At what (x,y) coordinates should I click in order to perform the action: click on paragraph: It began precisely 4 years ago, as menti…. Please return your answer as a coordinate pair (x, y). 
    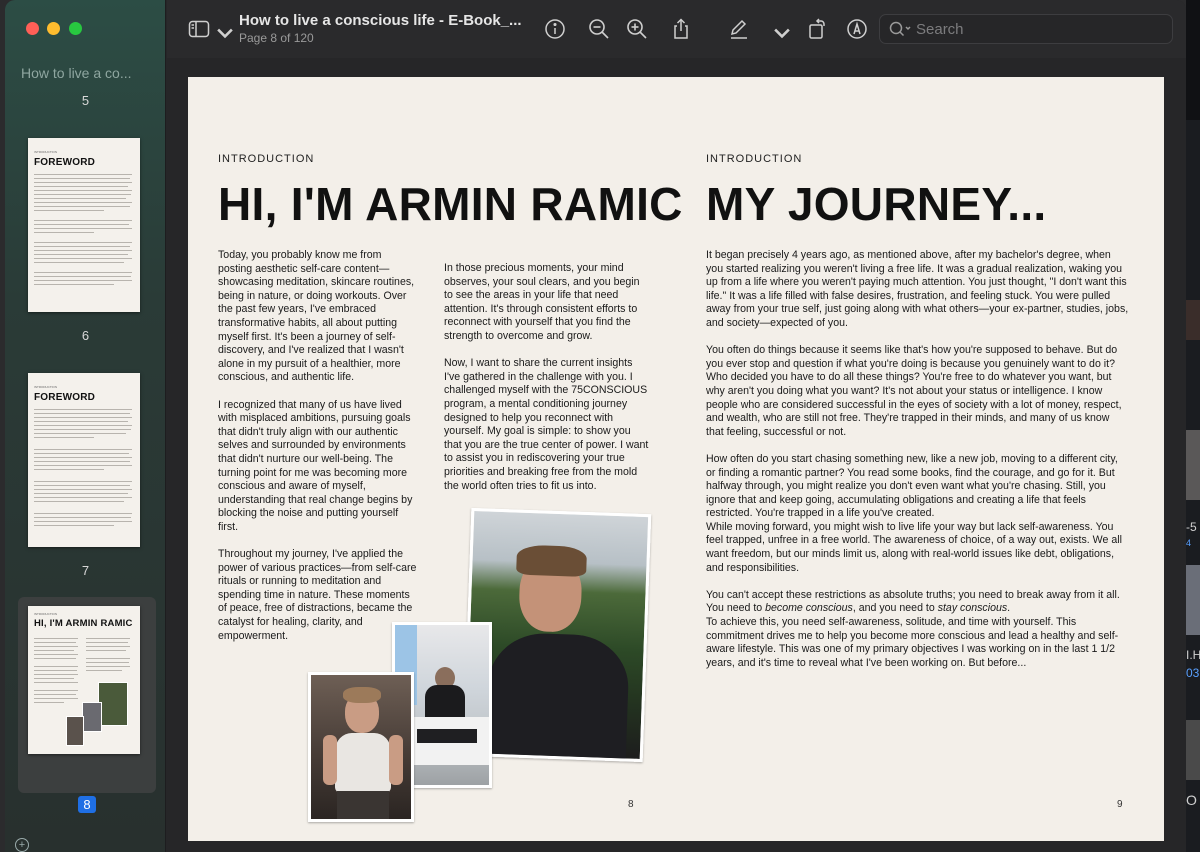
    Looking at the image, I should click on (917, 289).